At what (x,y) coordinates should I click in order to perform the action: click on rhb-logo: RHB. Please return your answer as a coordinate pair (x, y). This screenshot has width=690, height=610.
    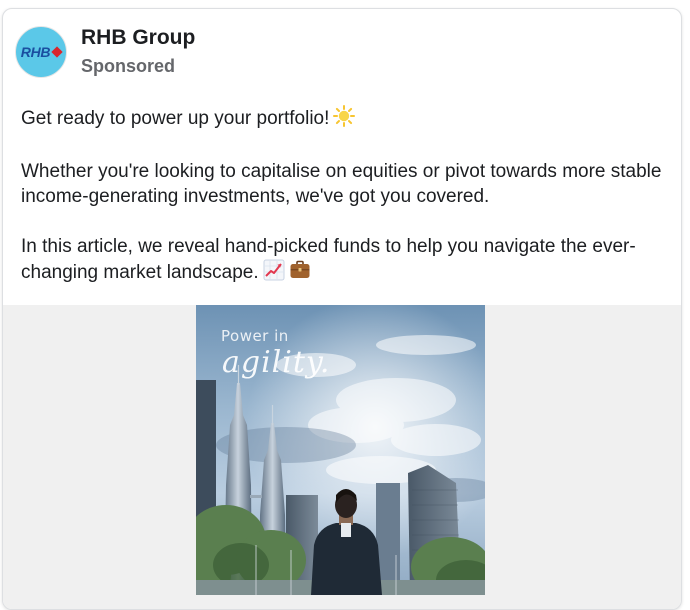
    Looking at the image, I should click on (41, 52).